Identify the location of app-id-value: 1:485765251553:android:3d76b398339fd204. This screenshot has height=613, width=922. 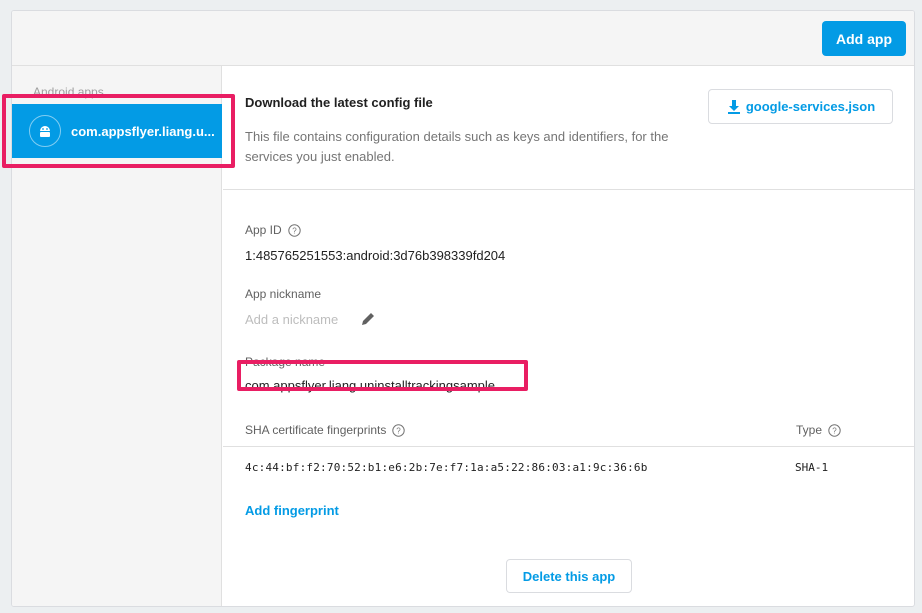
(375, 255).